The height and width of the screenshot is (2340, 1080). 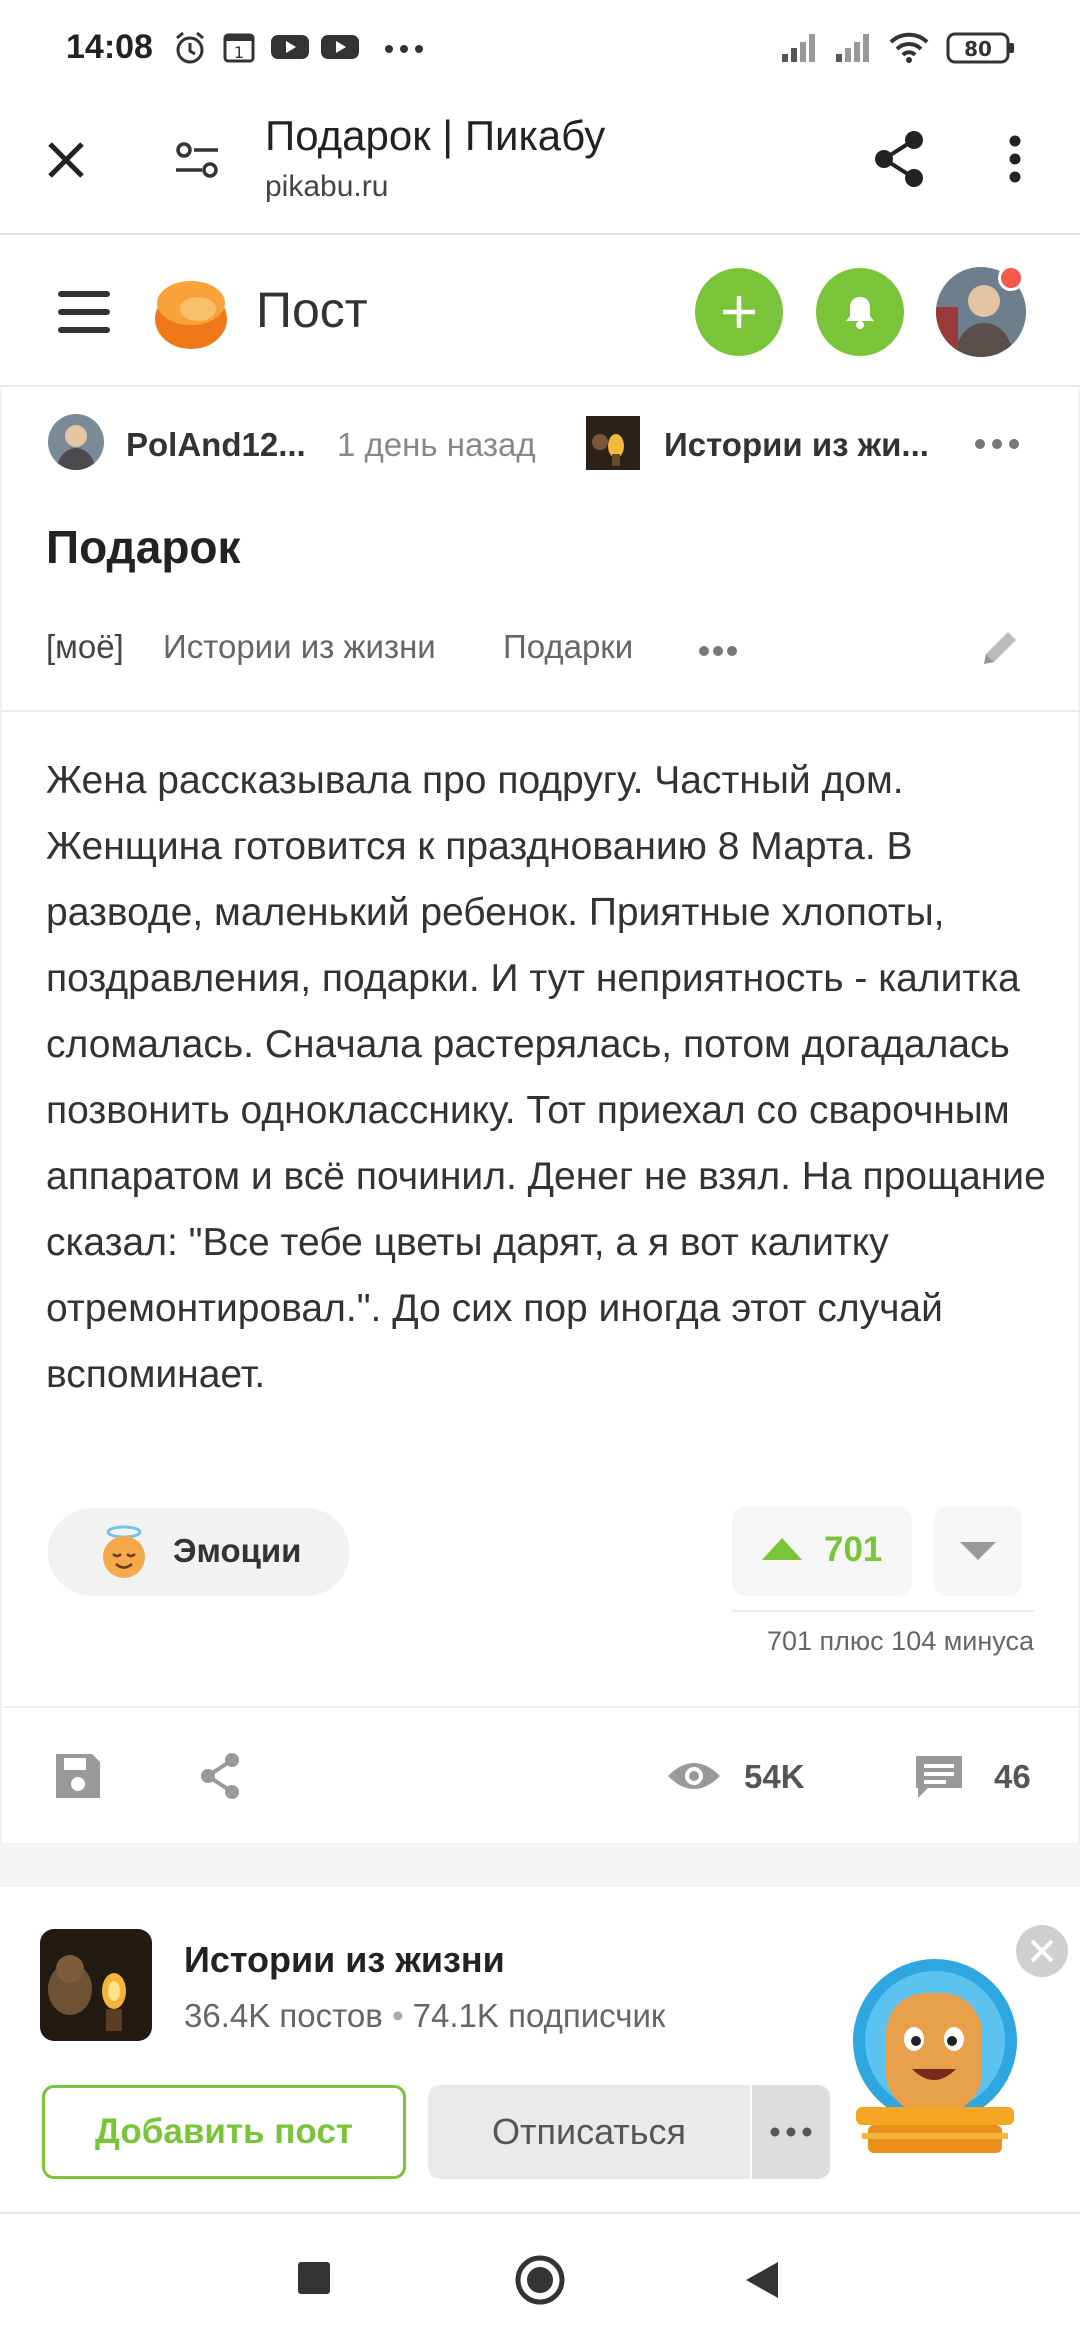 What do you see at coordinates (220, 1776) in the screenshot?
I see `share-post-icon` at bounding box center [220, 1776].